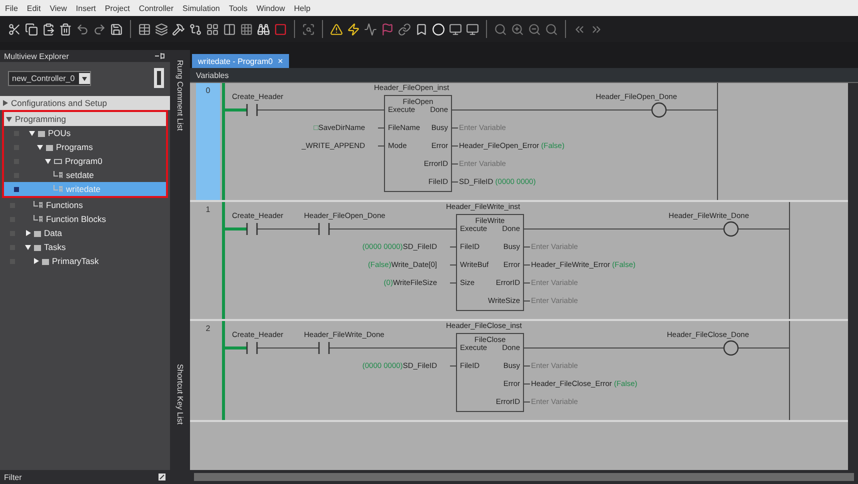 This screenshot has height=484, width=858. I want to click on tree-item: Function Blocks, so click(85, 219).